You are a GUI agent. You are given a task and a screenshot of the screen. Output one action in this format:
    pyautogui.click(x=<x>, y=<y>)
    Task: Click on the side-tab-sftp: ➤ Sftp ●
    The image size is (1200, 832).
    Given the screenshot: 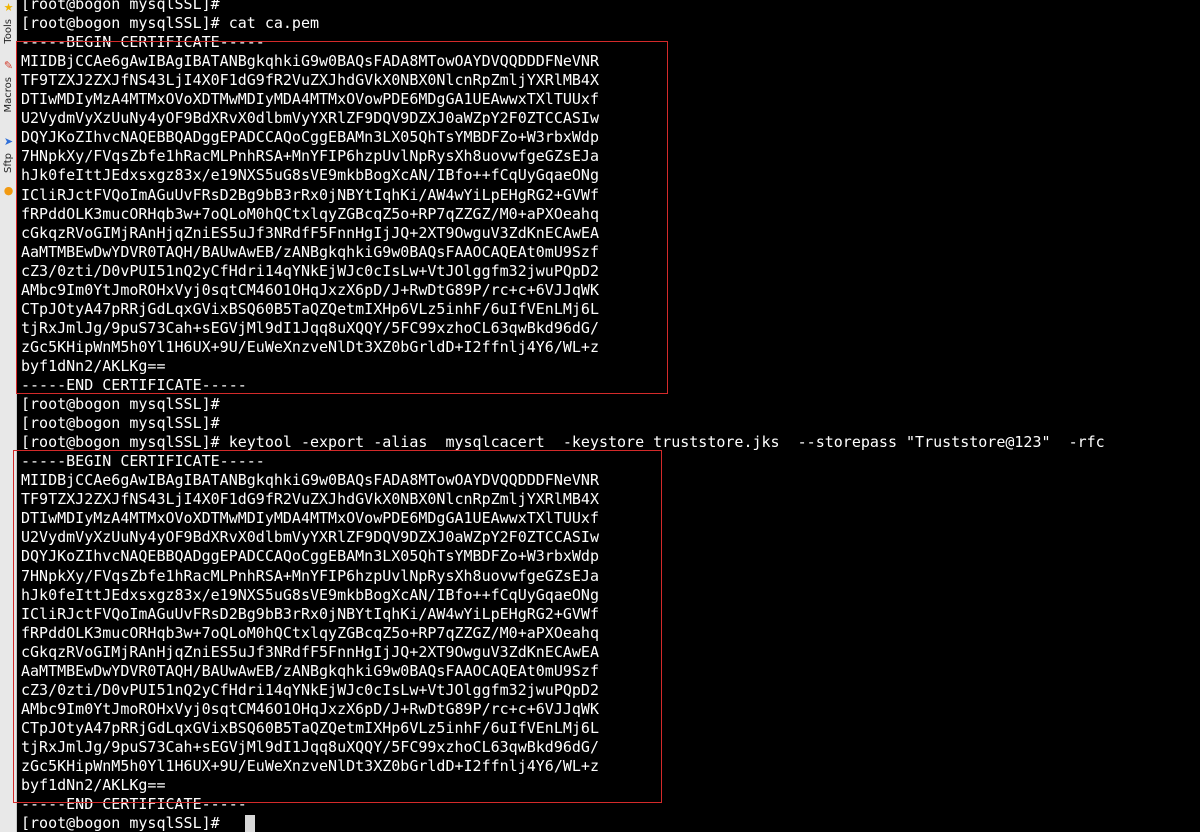 What is the action you would take?
    pyautogui.click(x=8, y=169)
    